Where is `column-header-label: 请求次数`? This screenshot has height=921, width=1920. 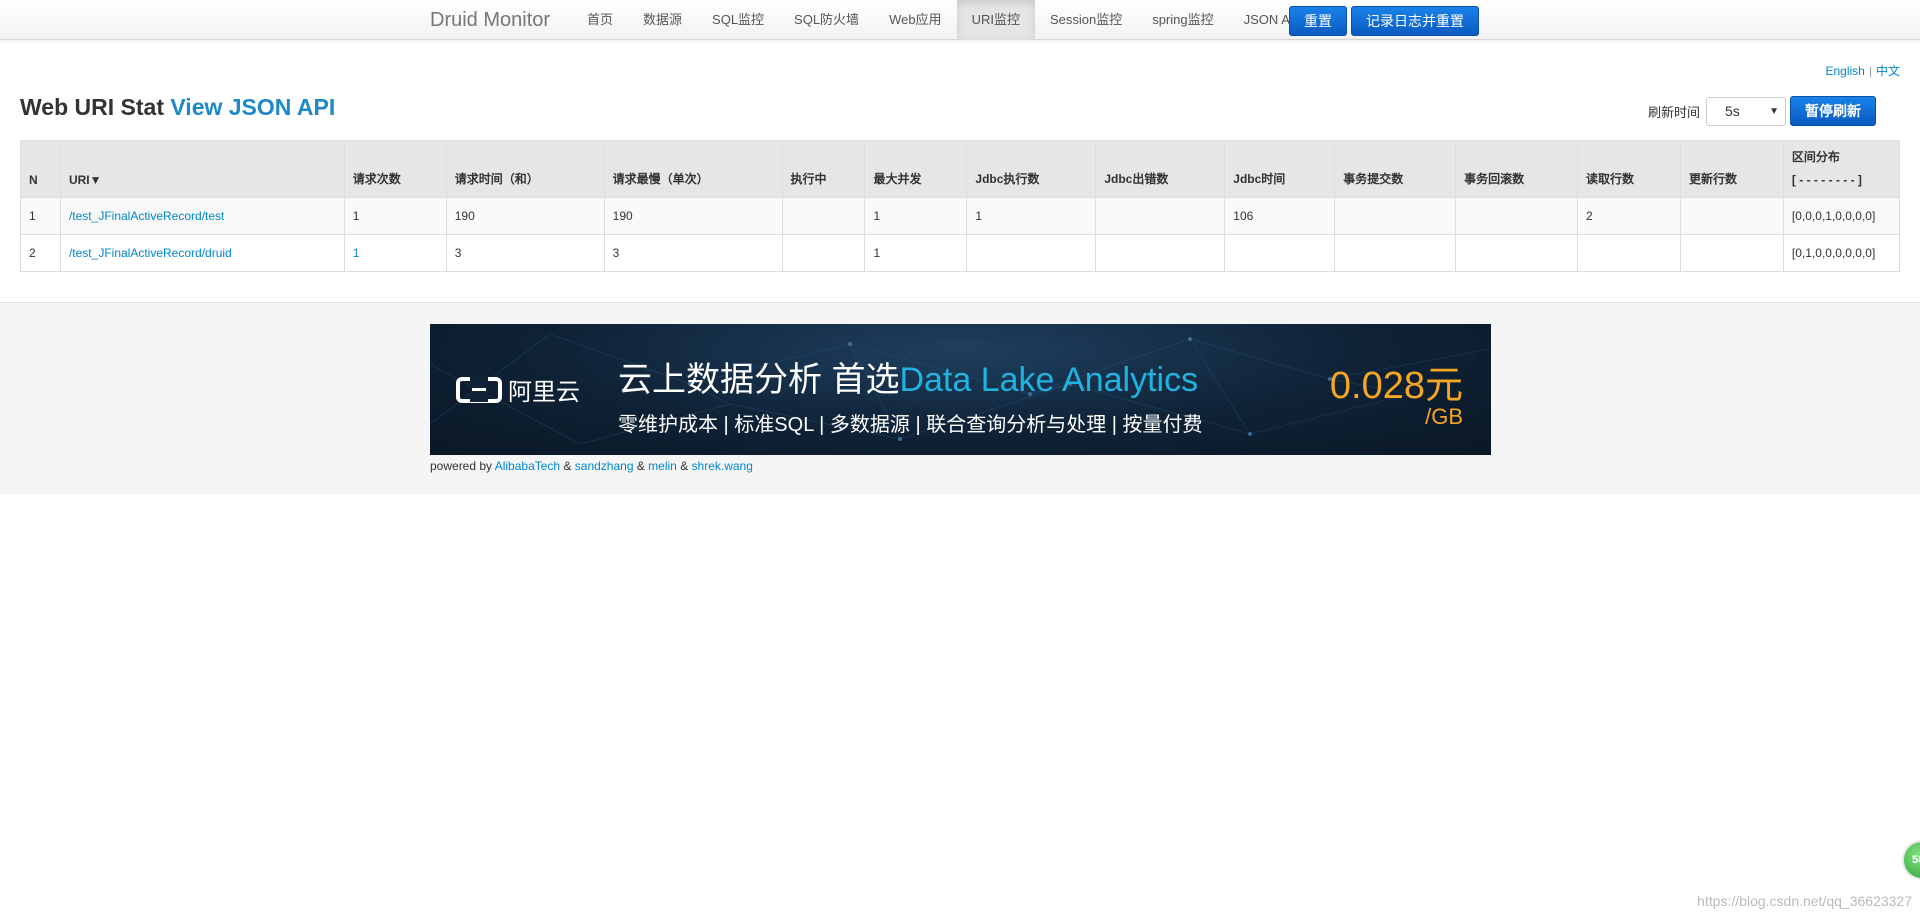 column-header-label: 请求次数 is located at coordinates (376, 179).